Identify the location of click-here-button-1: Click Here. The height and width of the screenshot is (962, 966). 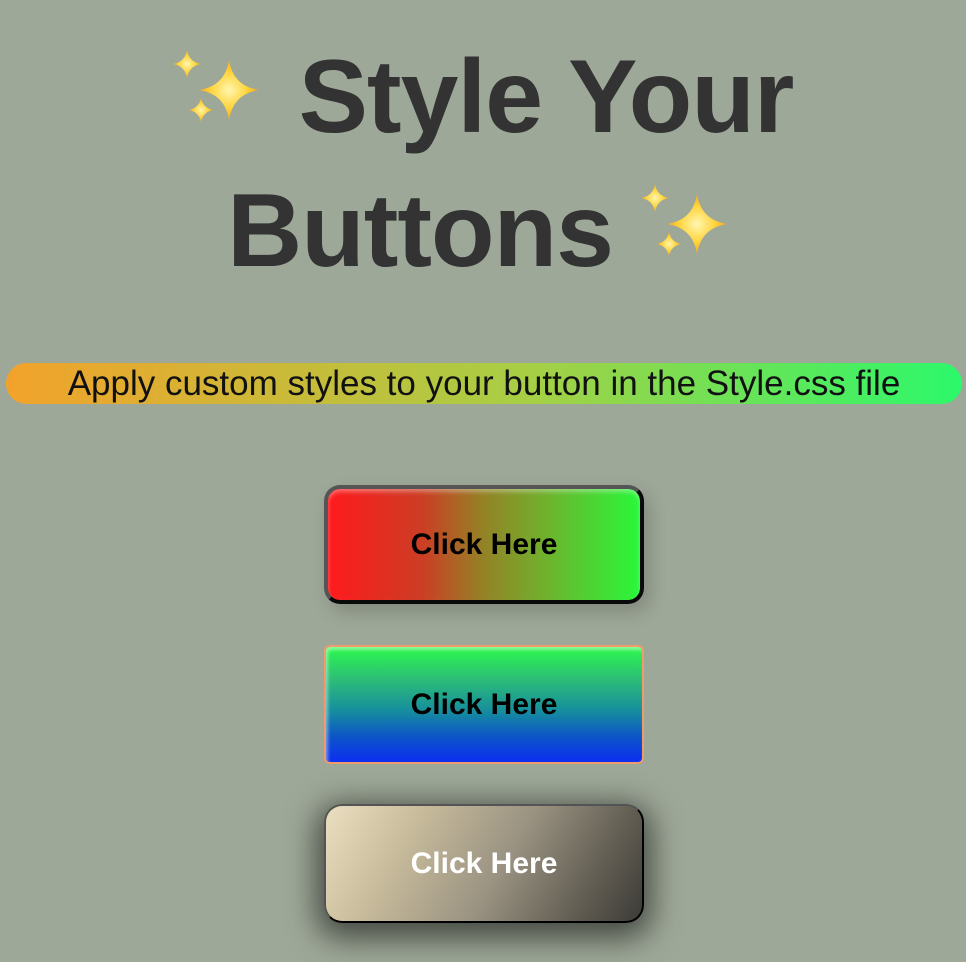
(484, 544).